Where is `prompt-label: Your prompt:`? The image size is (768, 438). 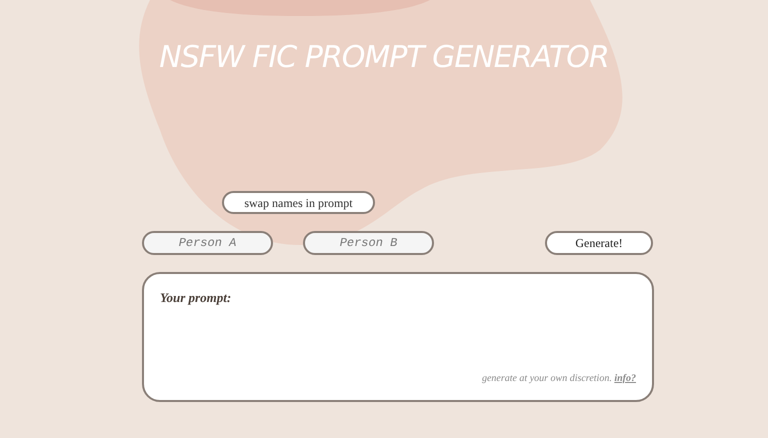 prompt-label: Your prompt: is located at coordinates (196, 298).